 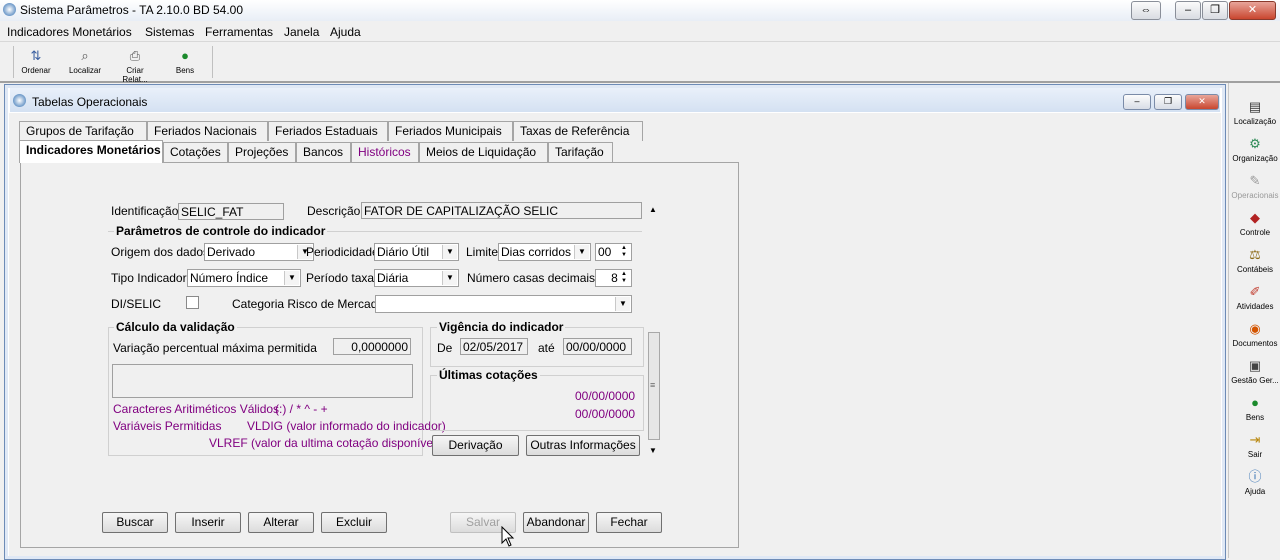 I want to click on sort-az-icon: ⇅, so click(x=36, y=55).